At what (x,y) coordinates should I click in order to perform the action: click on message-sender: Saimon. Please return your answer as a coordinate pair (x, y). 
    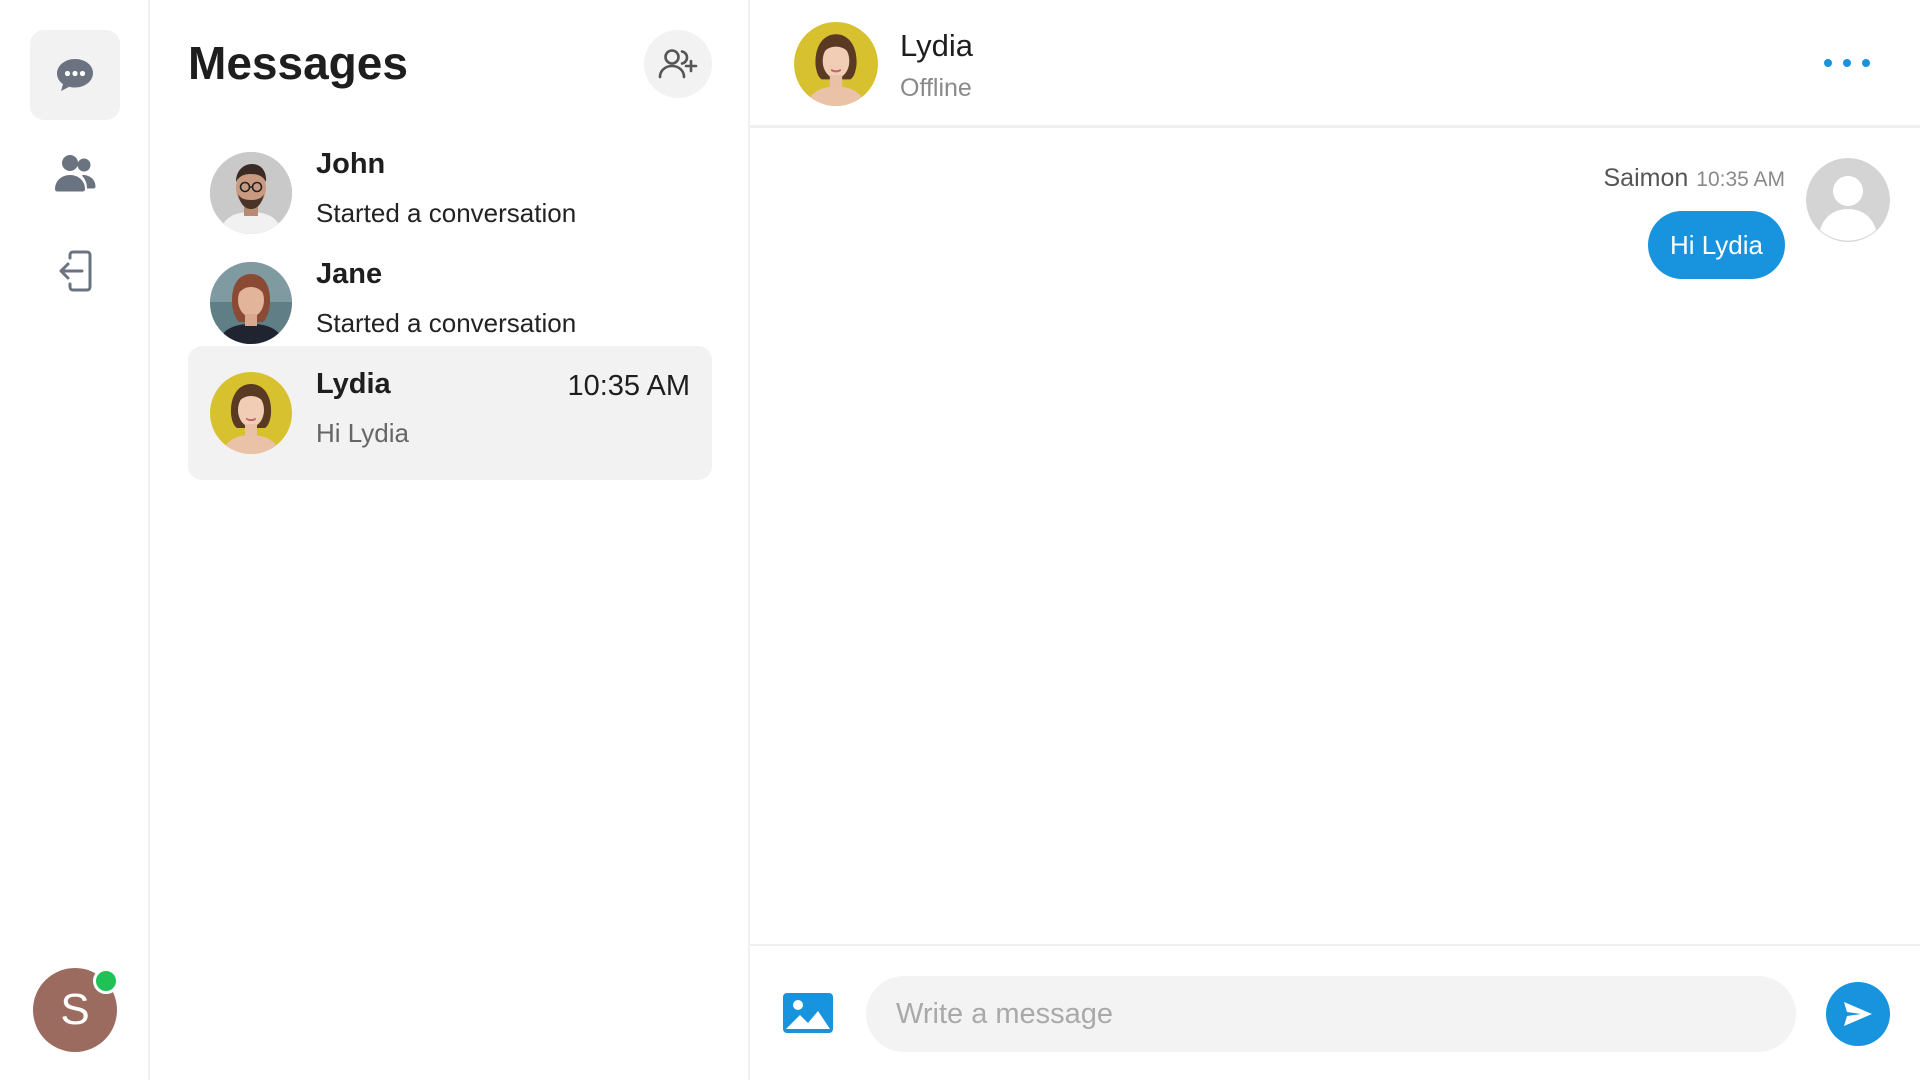
    Looking at the image, I should click on (1646, 178).